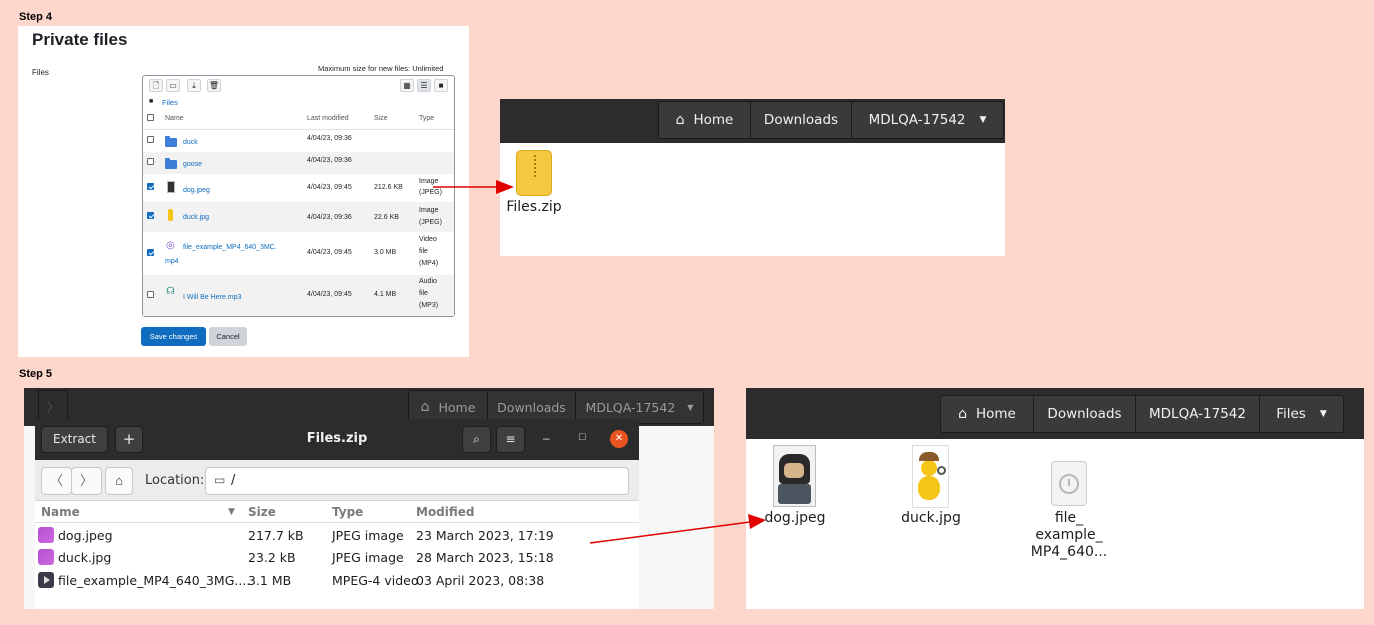 The height and width of the screenshot is (625, 1374). Describe the element at coordinates (757, 521) in the screenshot. I see `arrow-step5-head` at that location.